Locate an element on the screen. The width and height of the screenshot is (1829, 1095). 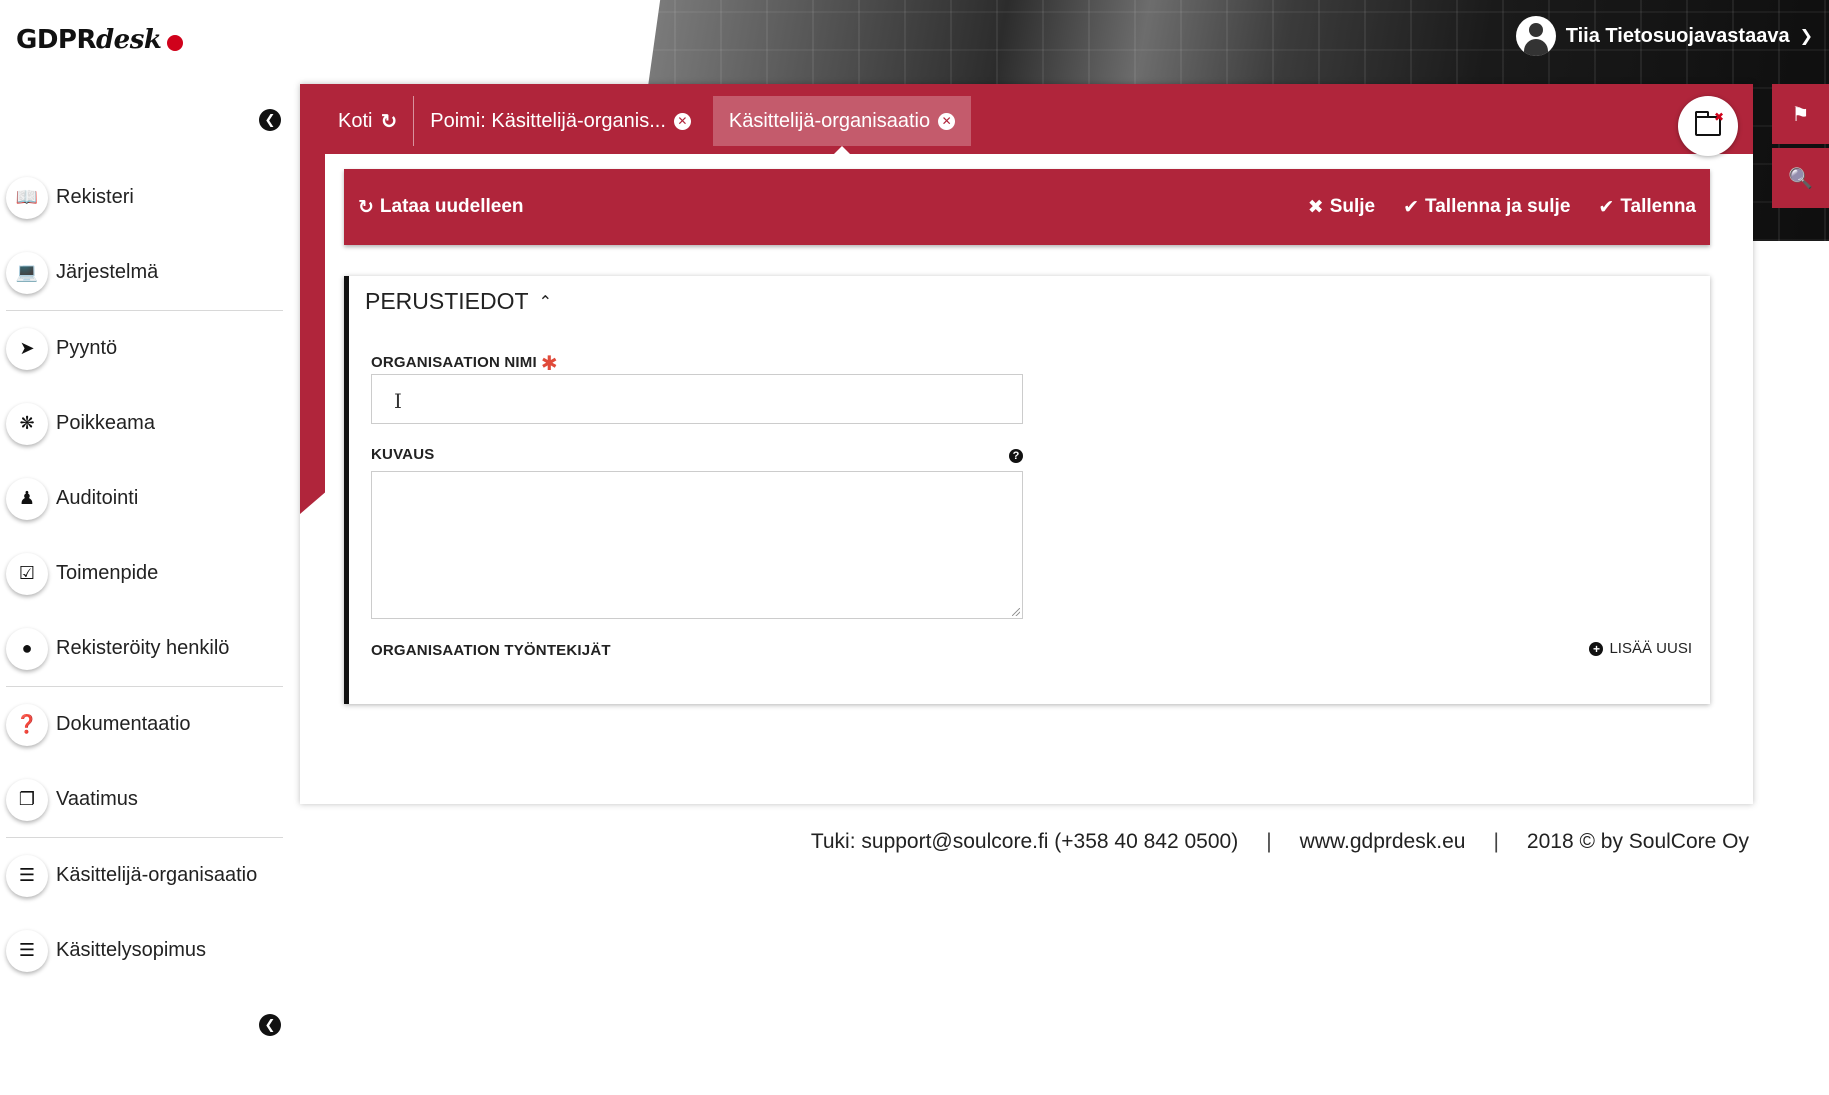
sidebar-item-label: Poikkeama is located at coordinates (105, 423).